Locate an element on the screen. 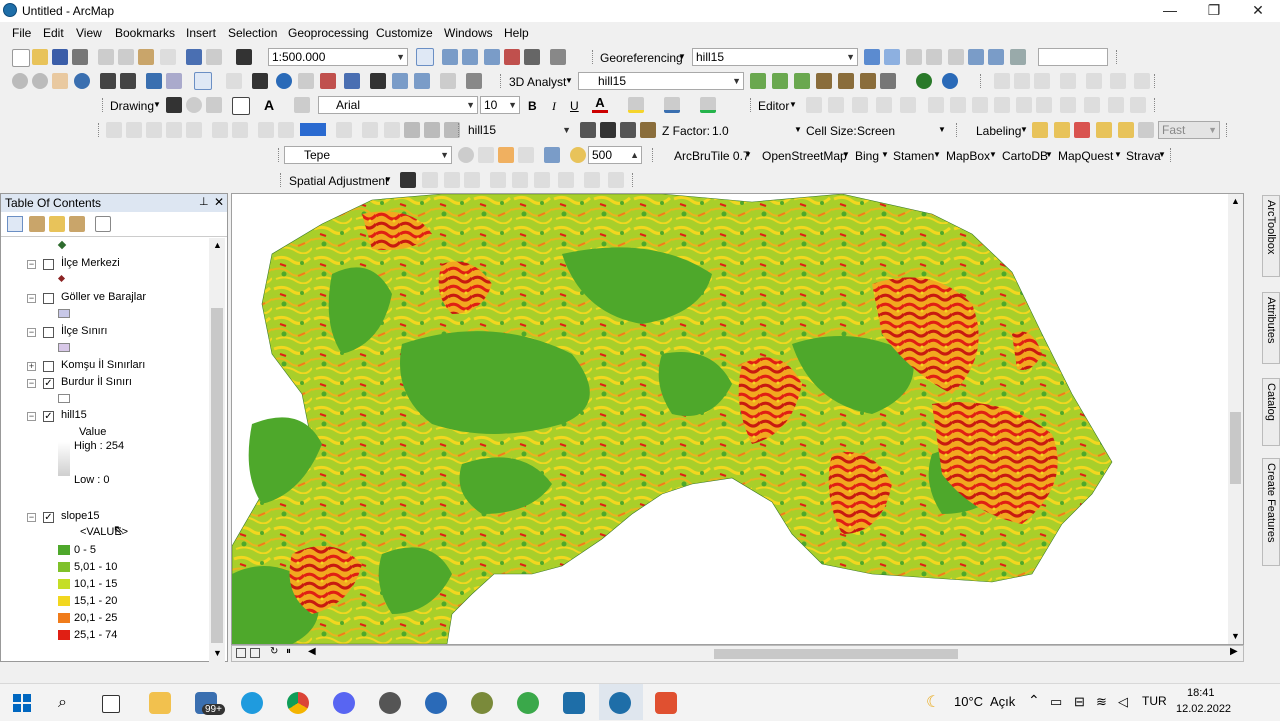 This screenshot has width=1280, height=721. clear-selection-icon is located at coordinates (234, 81).